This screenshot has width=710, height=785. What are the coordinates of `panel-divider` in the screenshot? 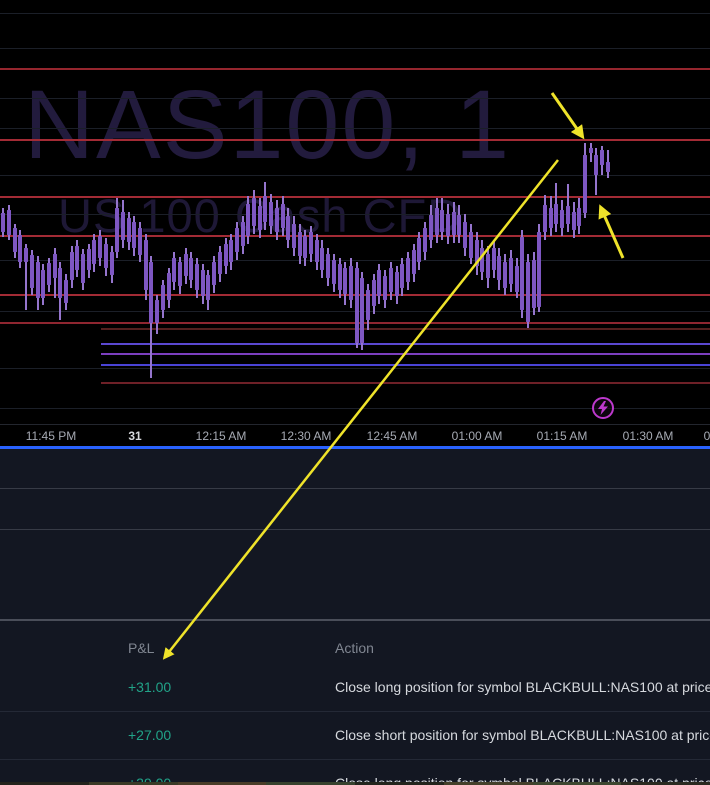 It's located at (355, 529).